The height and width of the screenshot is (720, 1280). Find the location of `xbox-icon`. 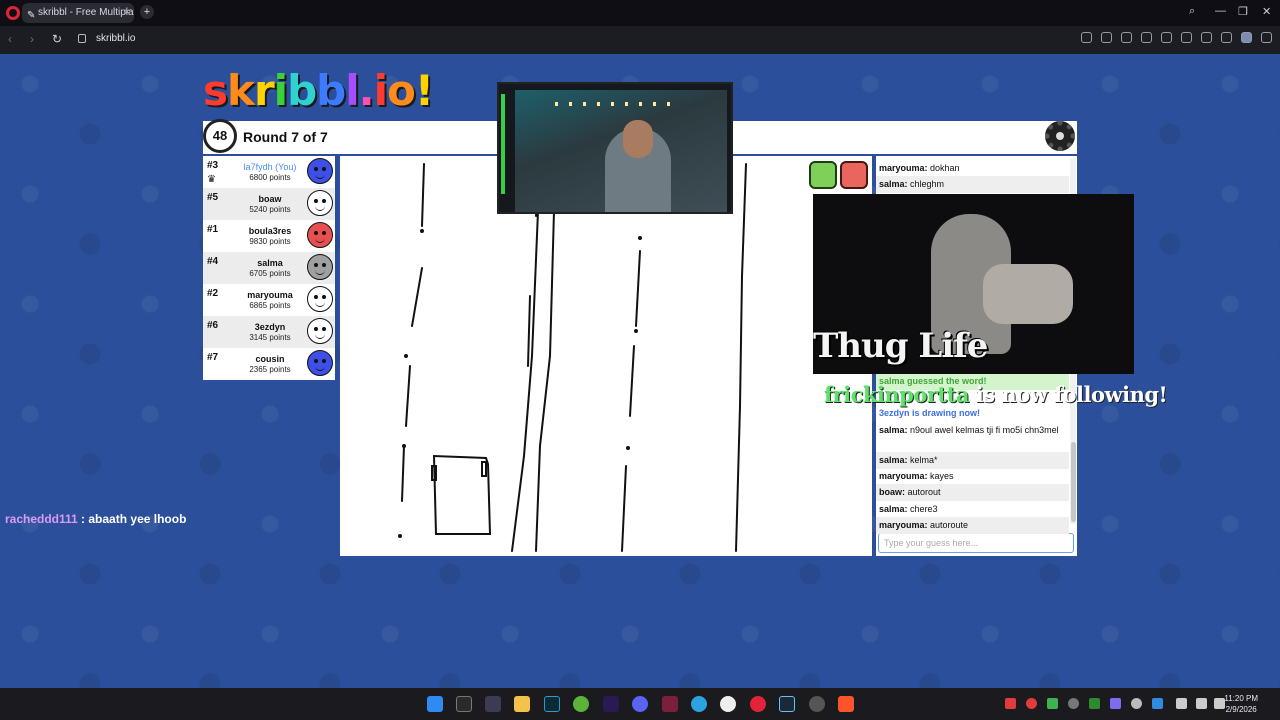

xbox-icon is located at coordinates (581, 704).